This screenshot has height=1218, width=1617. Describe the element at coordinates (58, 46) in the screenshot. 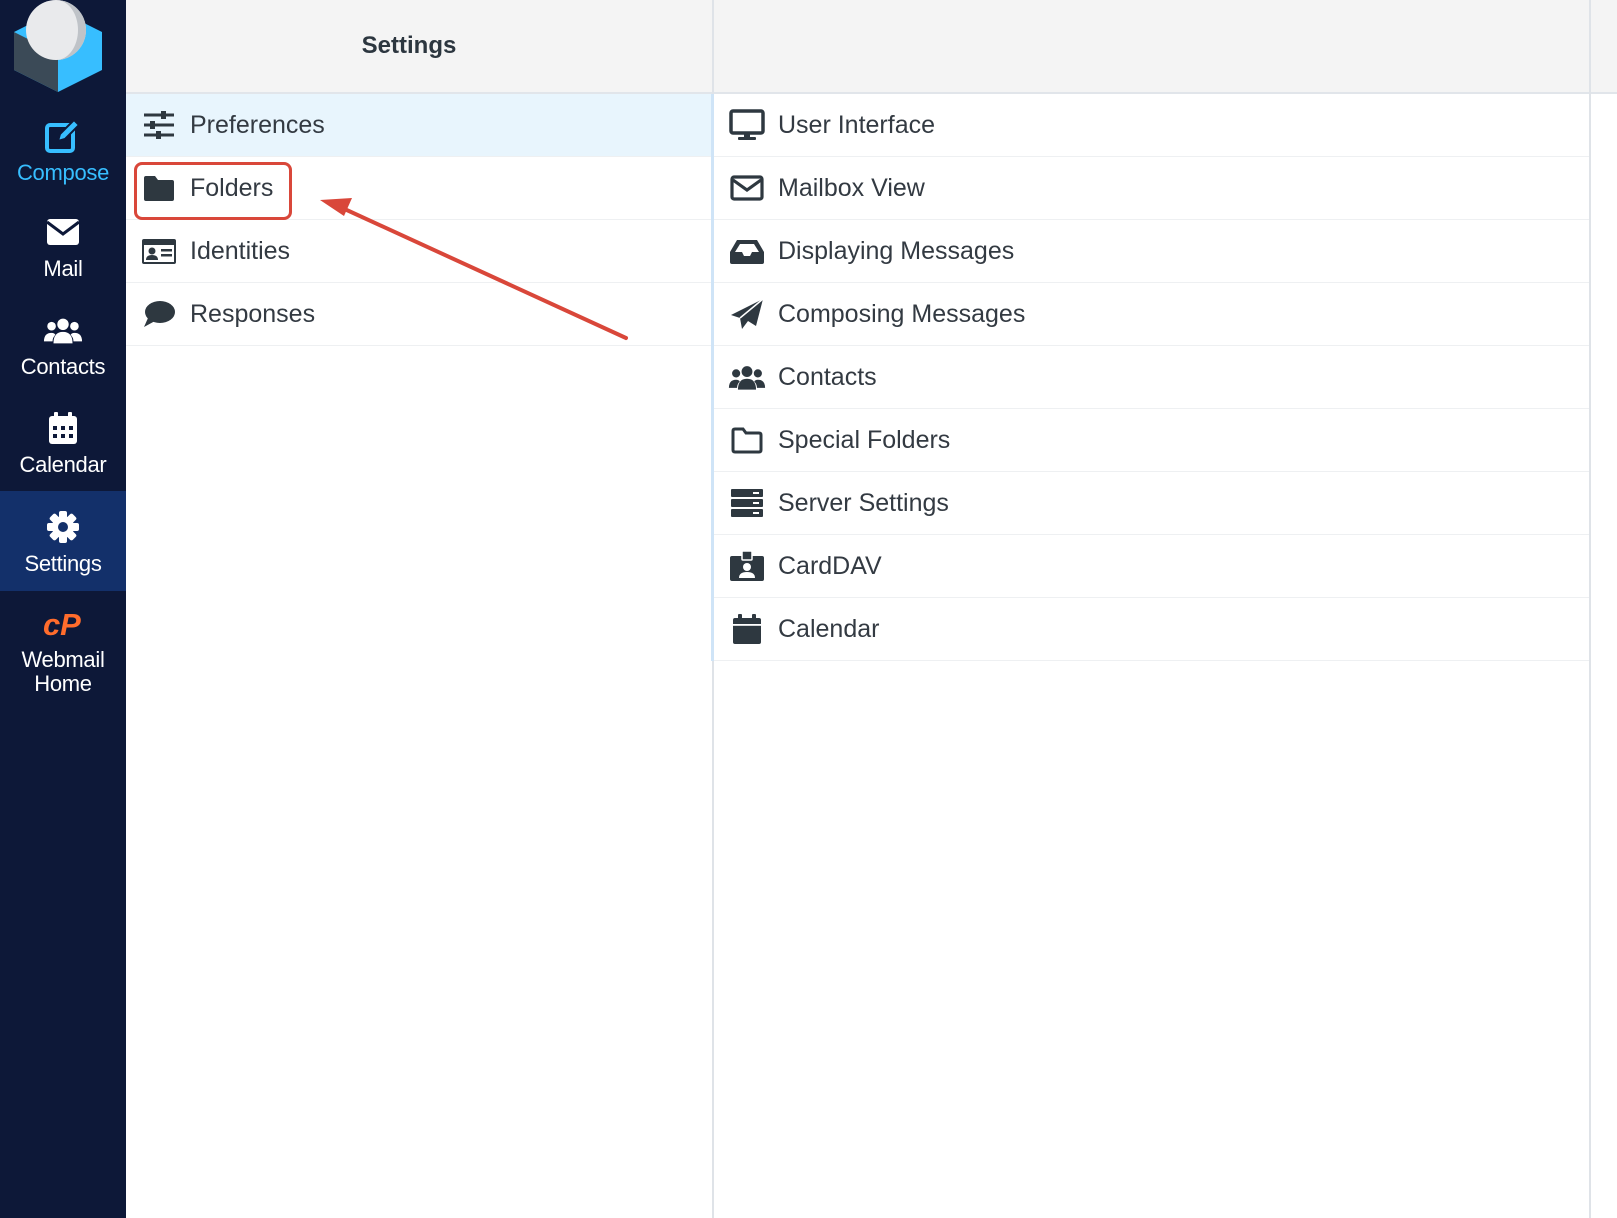

I see `roundcube-logo` at that location.